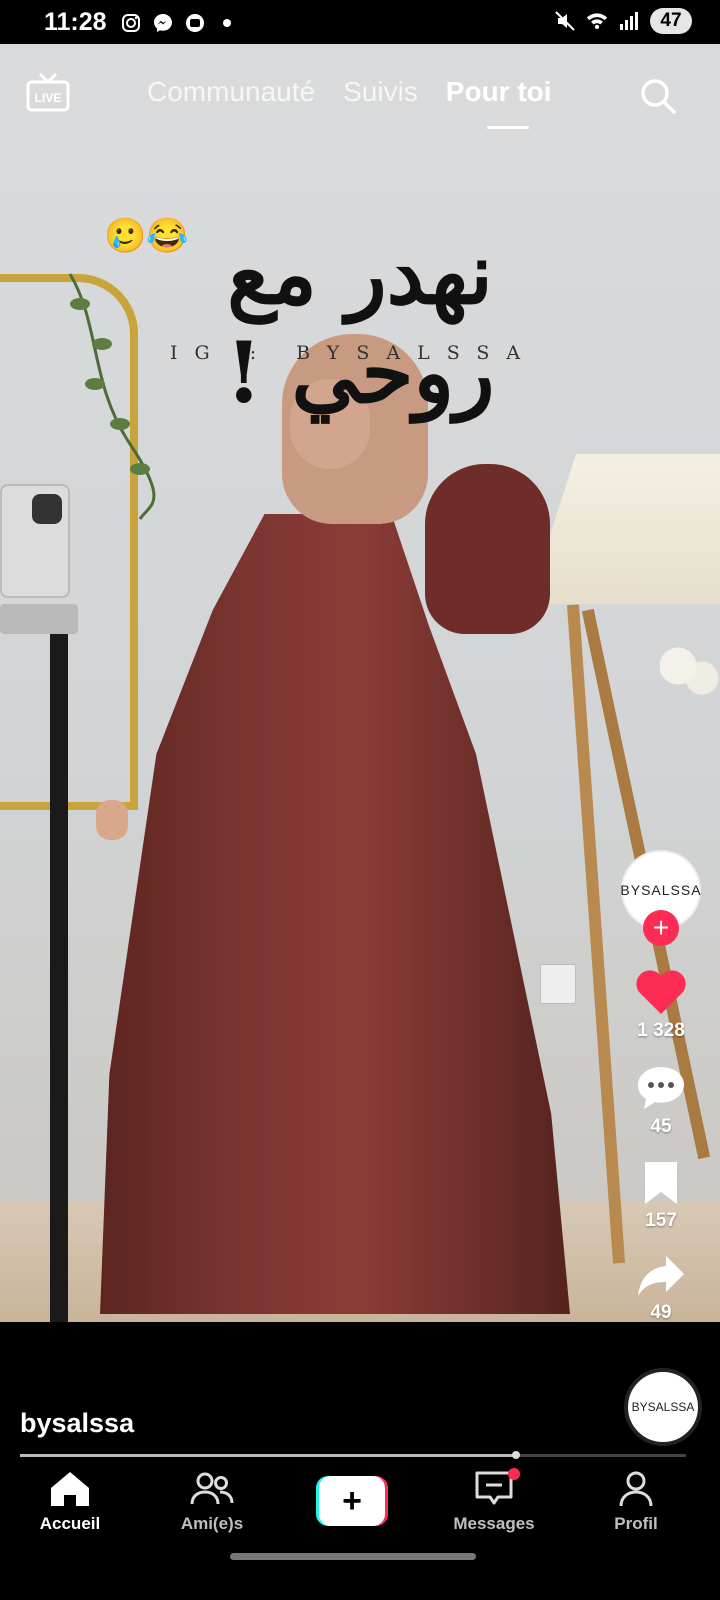 The width and height of the screenshot is (720, 1600). What do you see at coordinates (163, 23) in the screenshot?
I see `messenger-icon` at bounding box center [163, 23].